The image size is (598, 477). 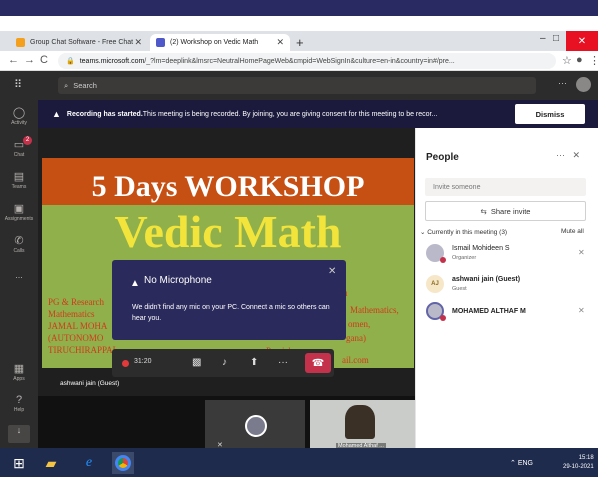 What do you see at coordinates (521, 463) in the screenshot?
I see `system-tray: ⌃ ENG` at bounding box center [521, 463].